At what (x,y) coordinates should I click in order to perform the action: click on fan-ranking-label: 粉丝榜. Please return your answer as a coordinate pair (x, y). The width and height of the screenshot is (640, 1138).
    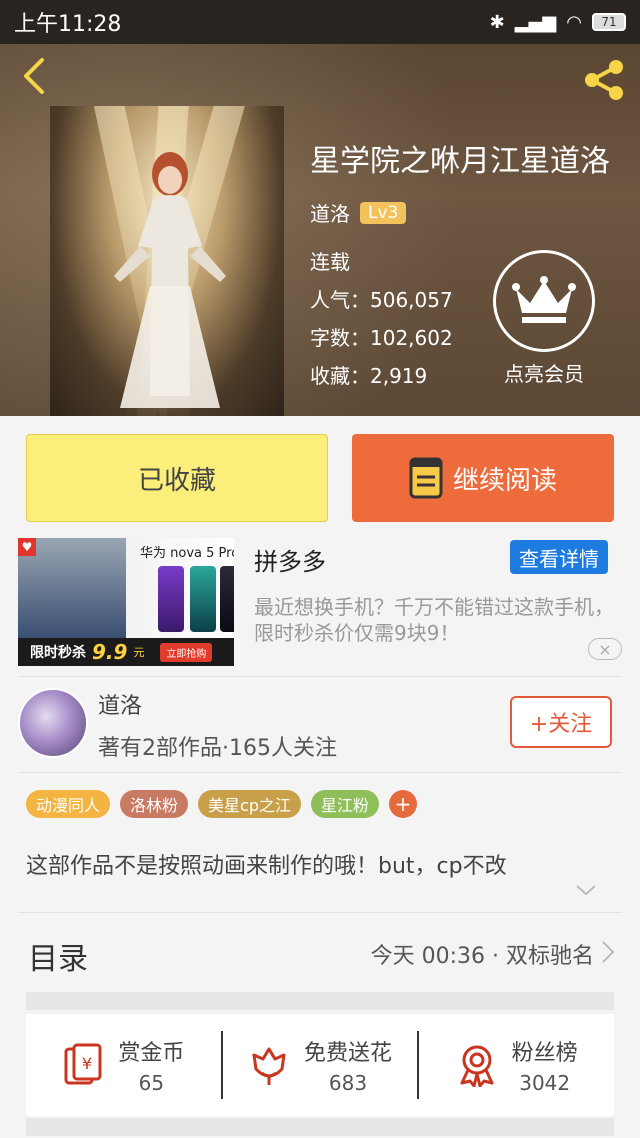
    Looking at the image, I should click on (544, 1053).